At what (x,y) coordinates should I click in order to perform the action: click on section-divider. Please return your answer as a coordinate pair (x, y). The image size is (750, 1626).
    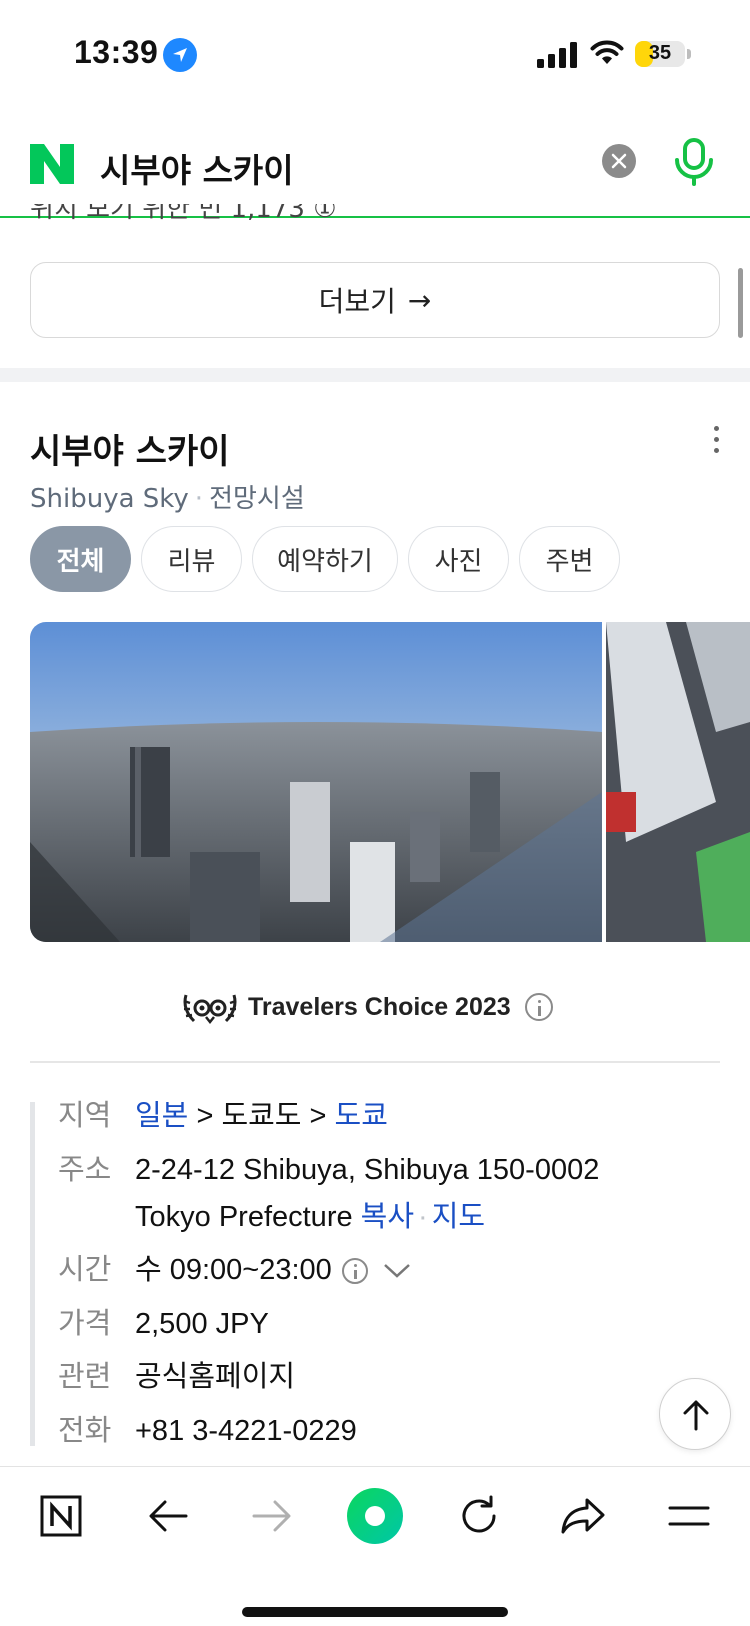
    Looking at the image, I should click on (375, 375).